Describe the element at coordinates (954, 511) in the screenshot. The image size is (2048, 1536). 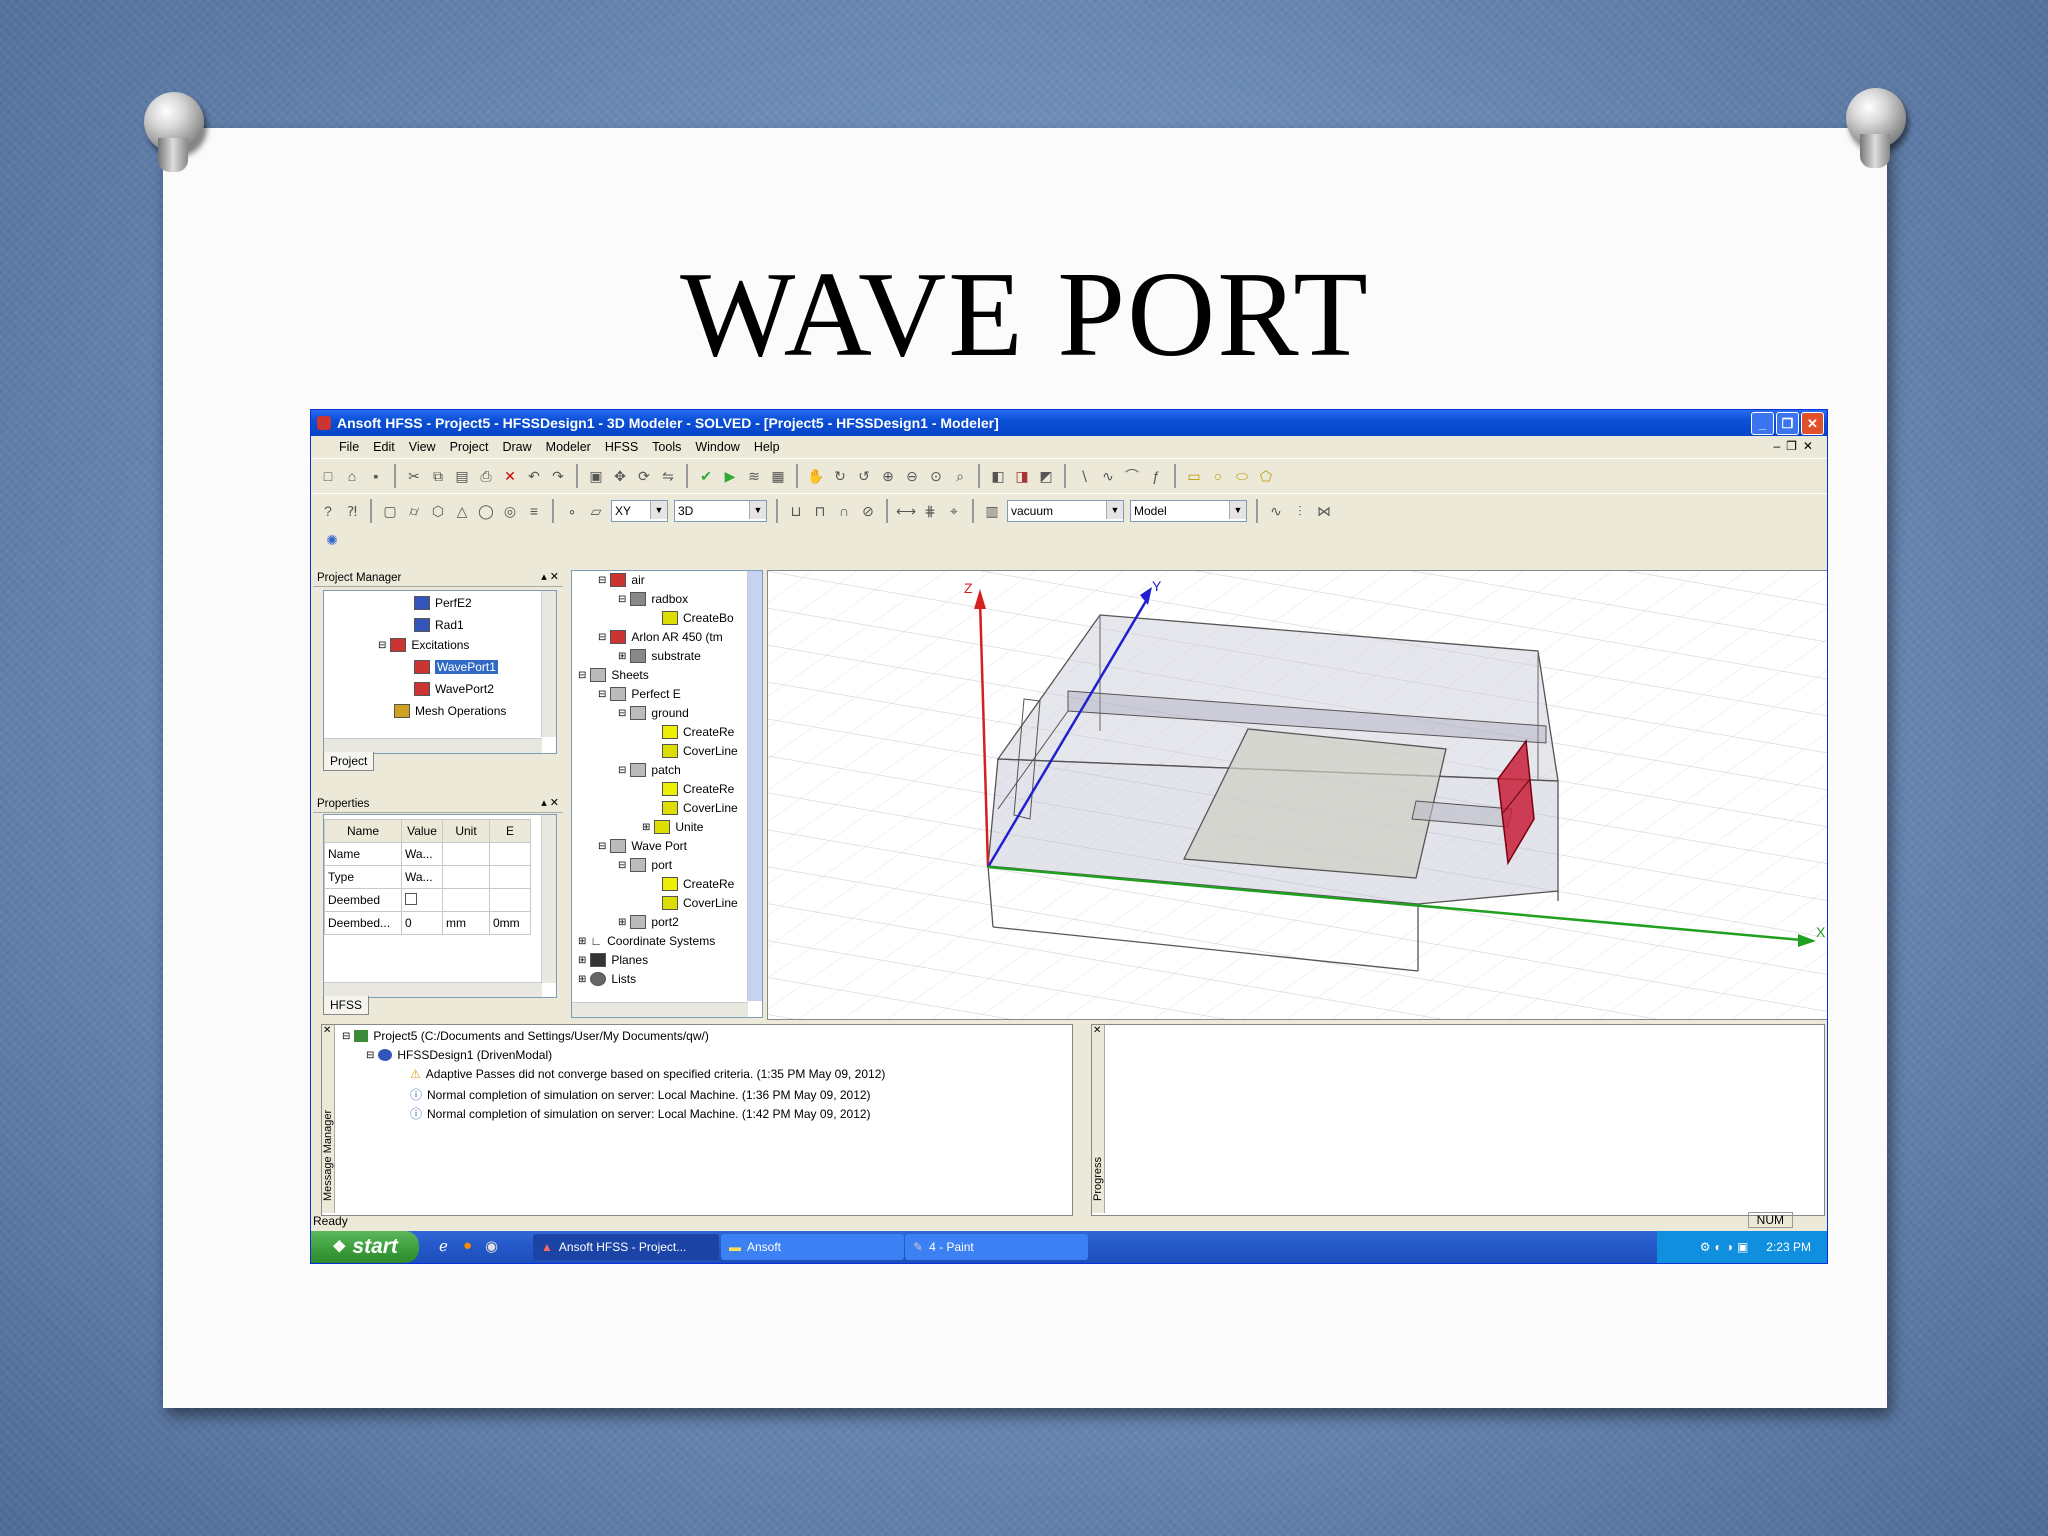
I see `snap-icon: ⌖` at that location.